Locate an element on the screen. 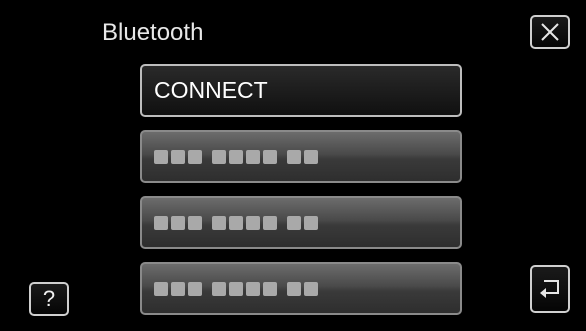 This screenshot has width=586, height=331. help-button: ? is located at coordinates (49, 299).